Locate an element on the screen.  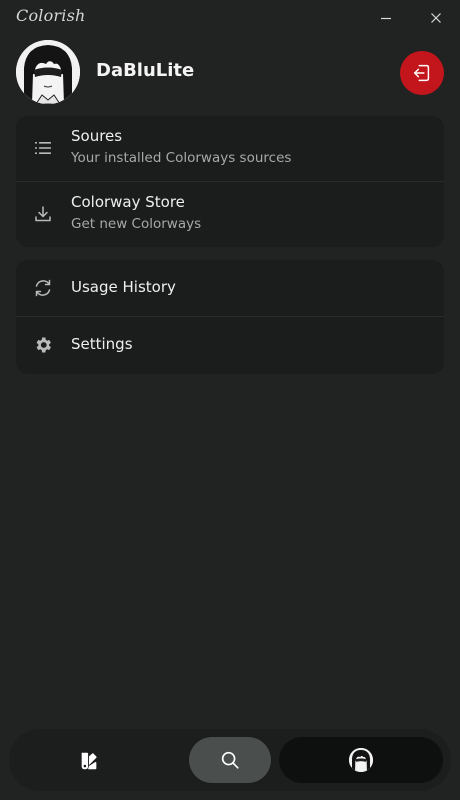
bottom-nav is located at coordinates (230, 760).